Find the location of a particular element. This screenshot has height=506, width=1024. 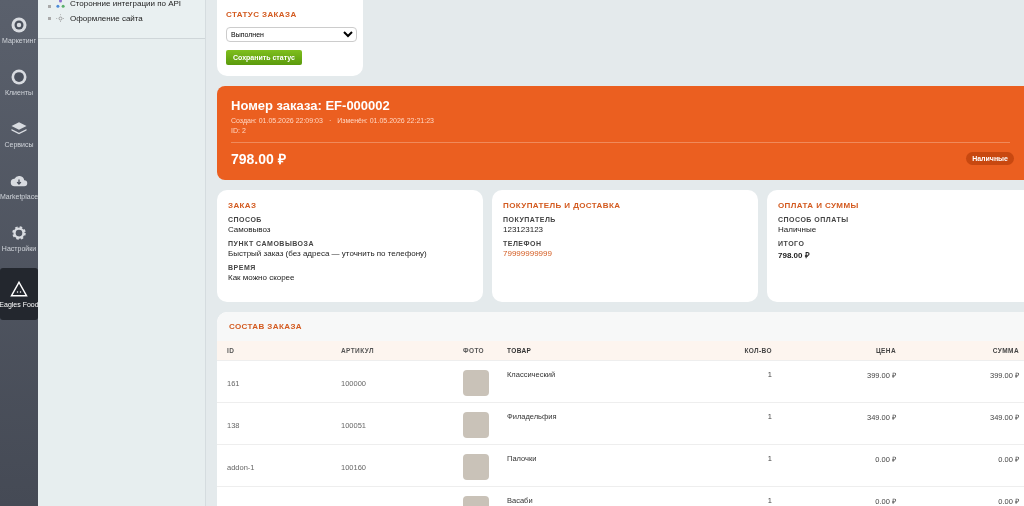

field-value: Наличные is located at coordinates (798, 229).